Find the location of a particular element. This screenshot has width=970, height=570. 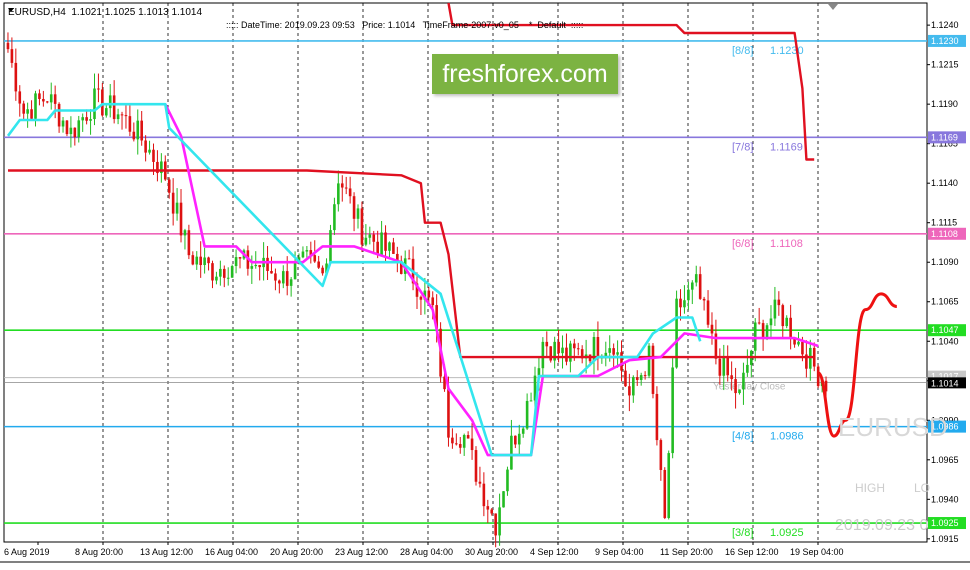

x-tick-label: 16 Sep 12:00 is located at coordinates (752, 552).